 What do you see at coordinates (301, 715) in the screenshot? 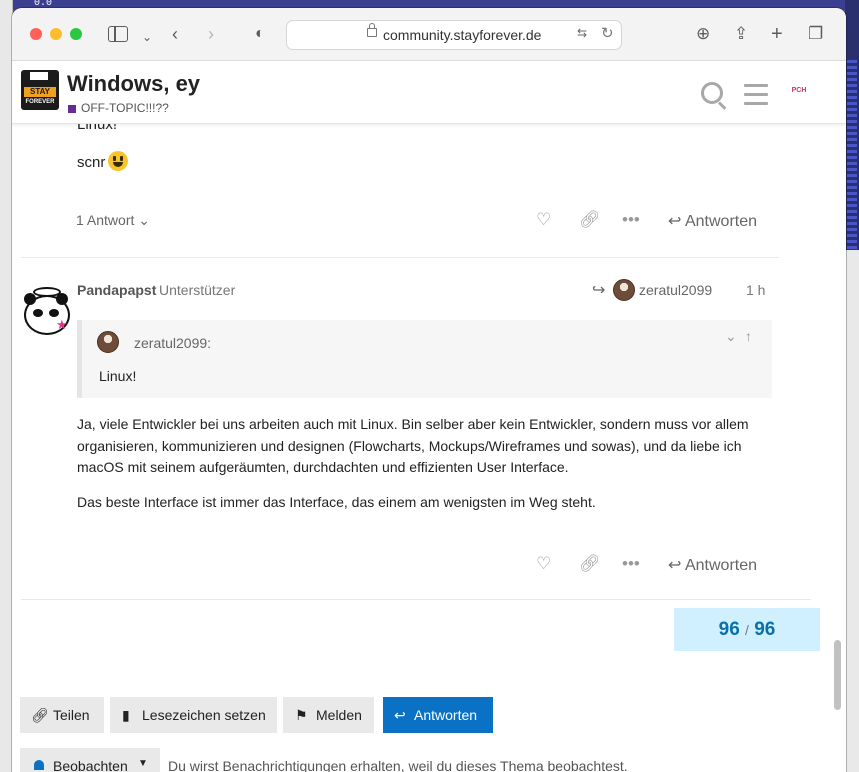
I see `flag-icon: ⚑` at bounding box center [301, 715].